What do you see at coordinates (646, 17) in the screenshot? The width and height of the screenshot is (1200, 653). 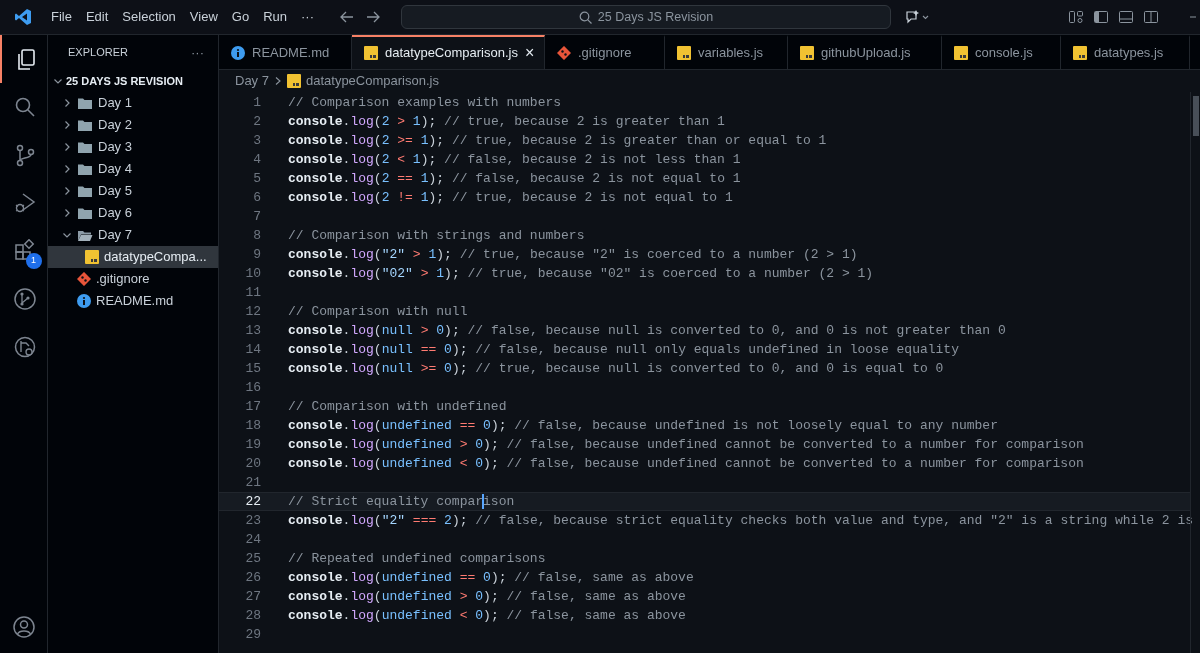 I see `command-center-field: 25 Days JS Revision` at bounding box center [646, 17].